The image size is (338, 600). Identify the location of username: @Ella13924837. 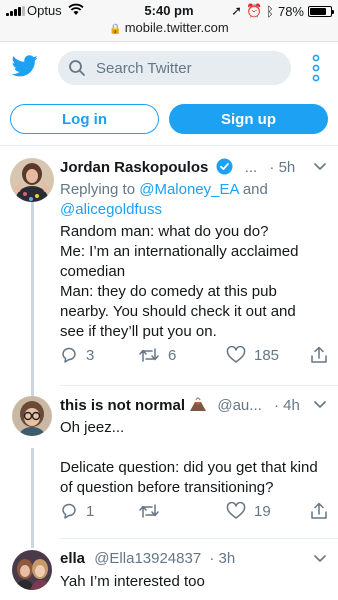
(147, 558).